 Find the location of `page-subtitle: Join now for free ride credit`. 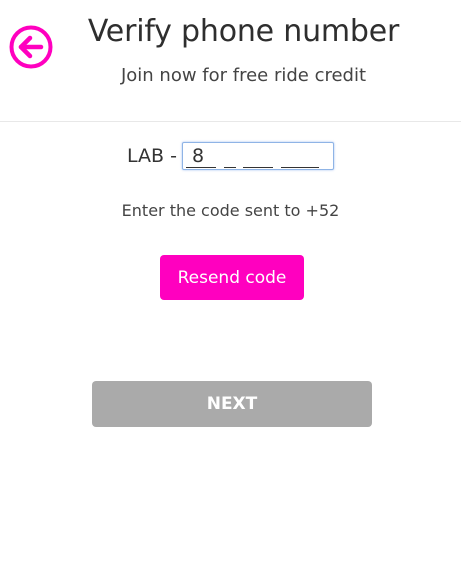

page-subtitle: Join now for free ride credit is located at coordinates (243, 75).